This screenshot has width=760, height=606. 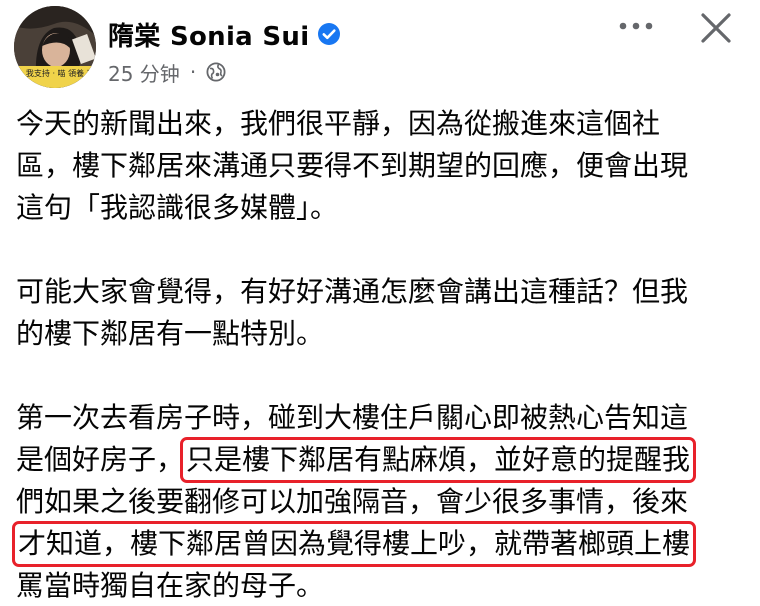 What do you see at coordinates (177, 207) in the screenshot?
I see `text-segment: 這句「我認識很多媒體」。` at bounding box center [177, 207].